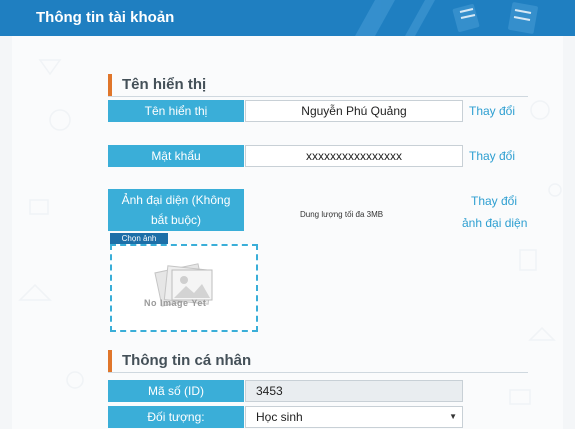  What do you see at coordinates (176, 391) in the screenshot?
I see `user-id-label: Mã số (ID)` at bounding box center [176, 391].